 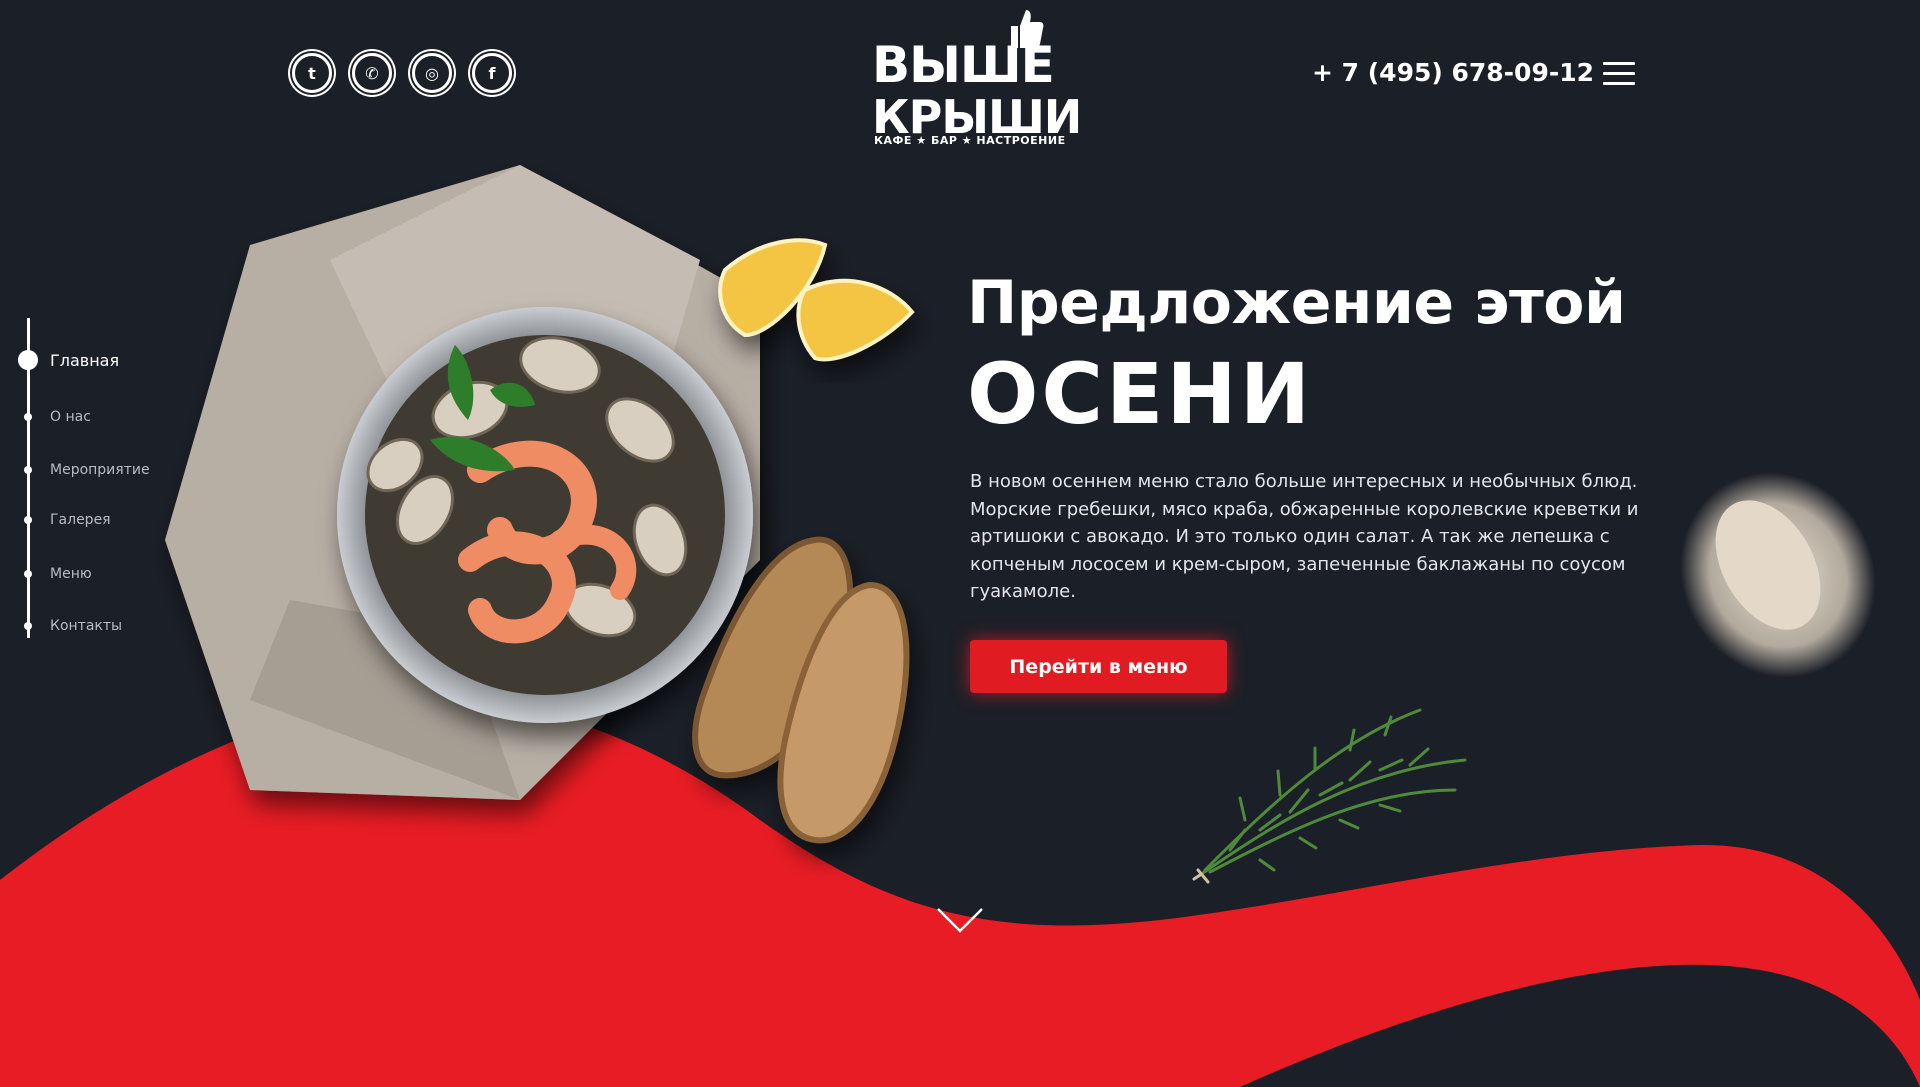 I want to click on whatsapp-icon: ✆, so click(x=372, y=73).